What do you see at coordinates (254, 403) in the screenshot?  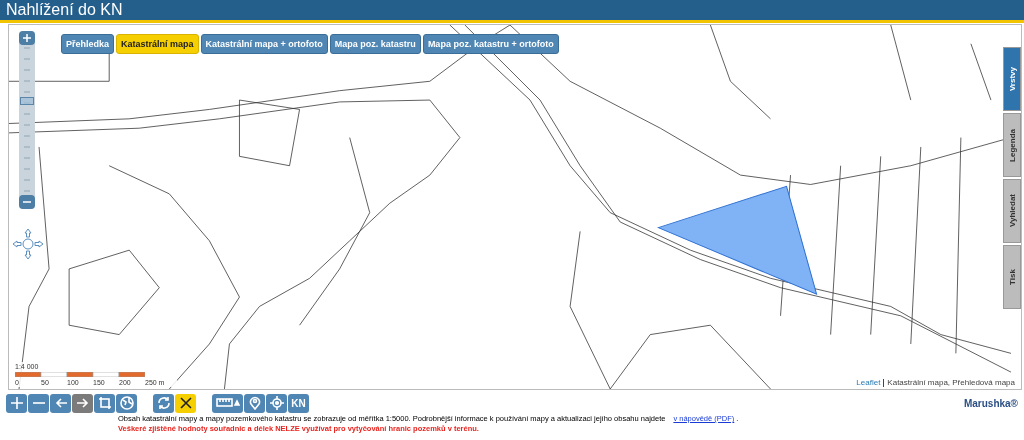 I see `pin-icon` at bounding box center [254, 403].